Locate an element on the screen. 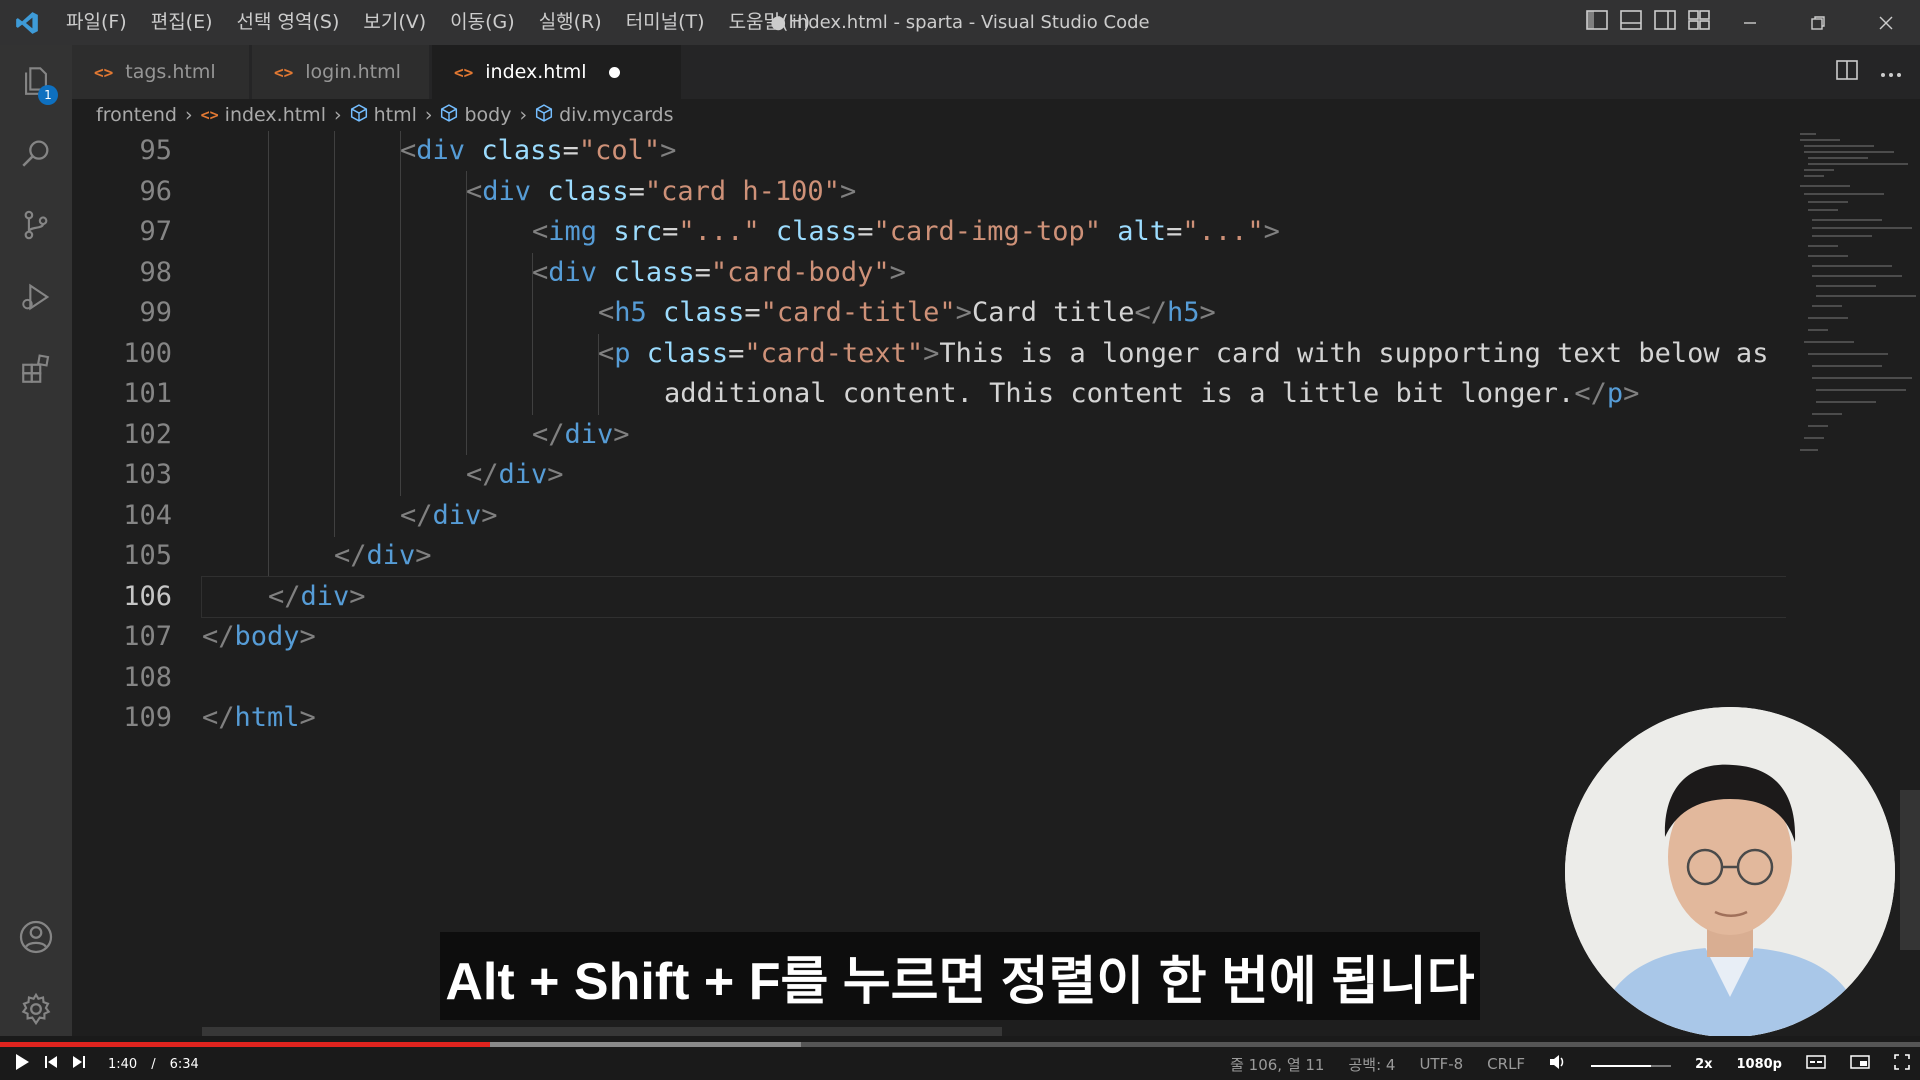 Image resolution: width=1920 pixels, height=1080 pixels. vscode-logo-icon is located at coordinates (27, 22).